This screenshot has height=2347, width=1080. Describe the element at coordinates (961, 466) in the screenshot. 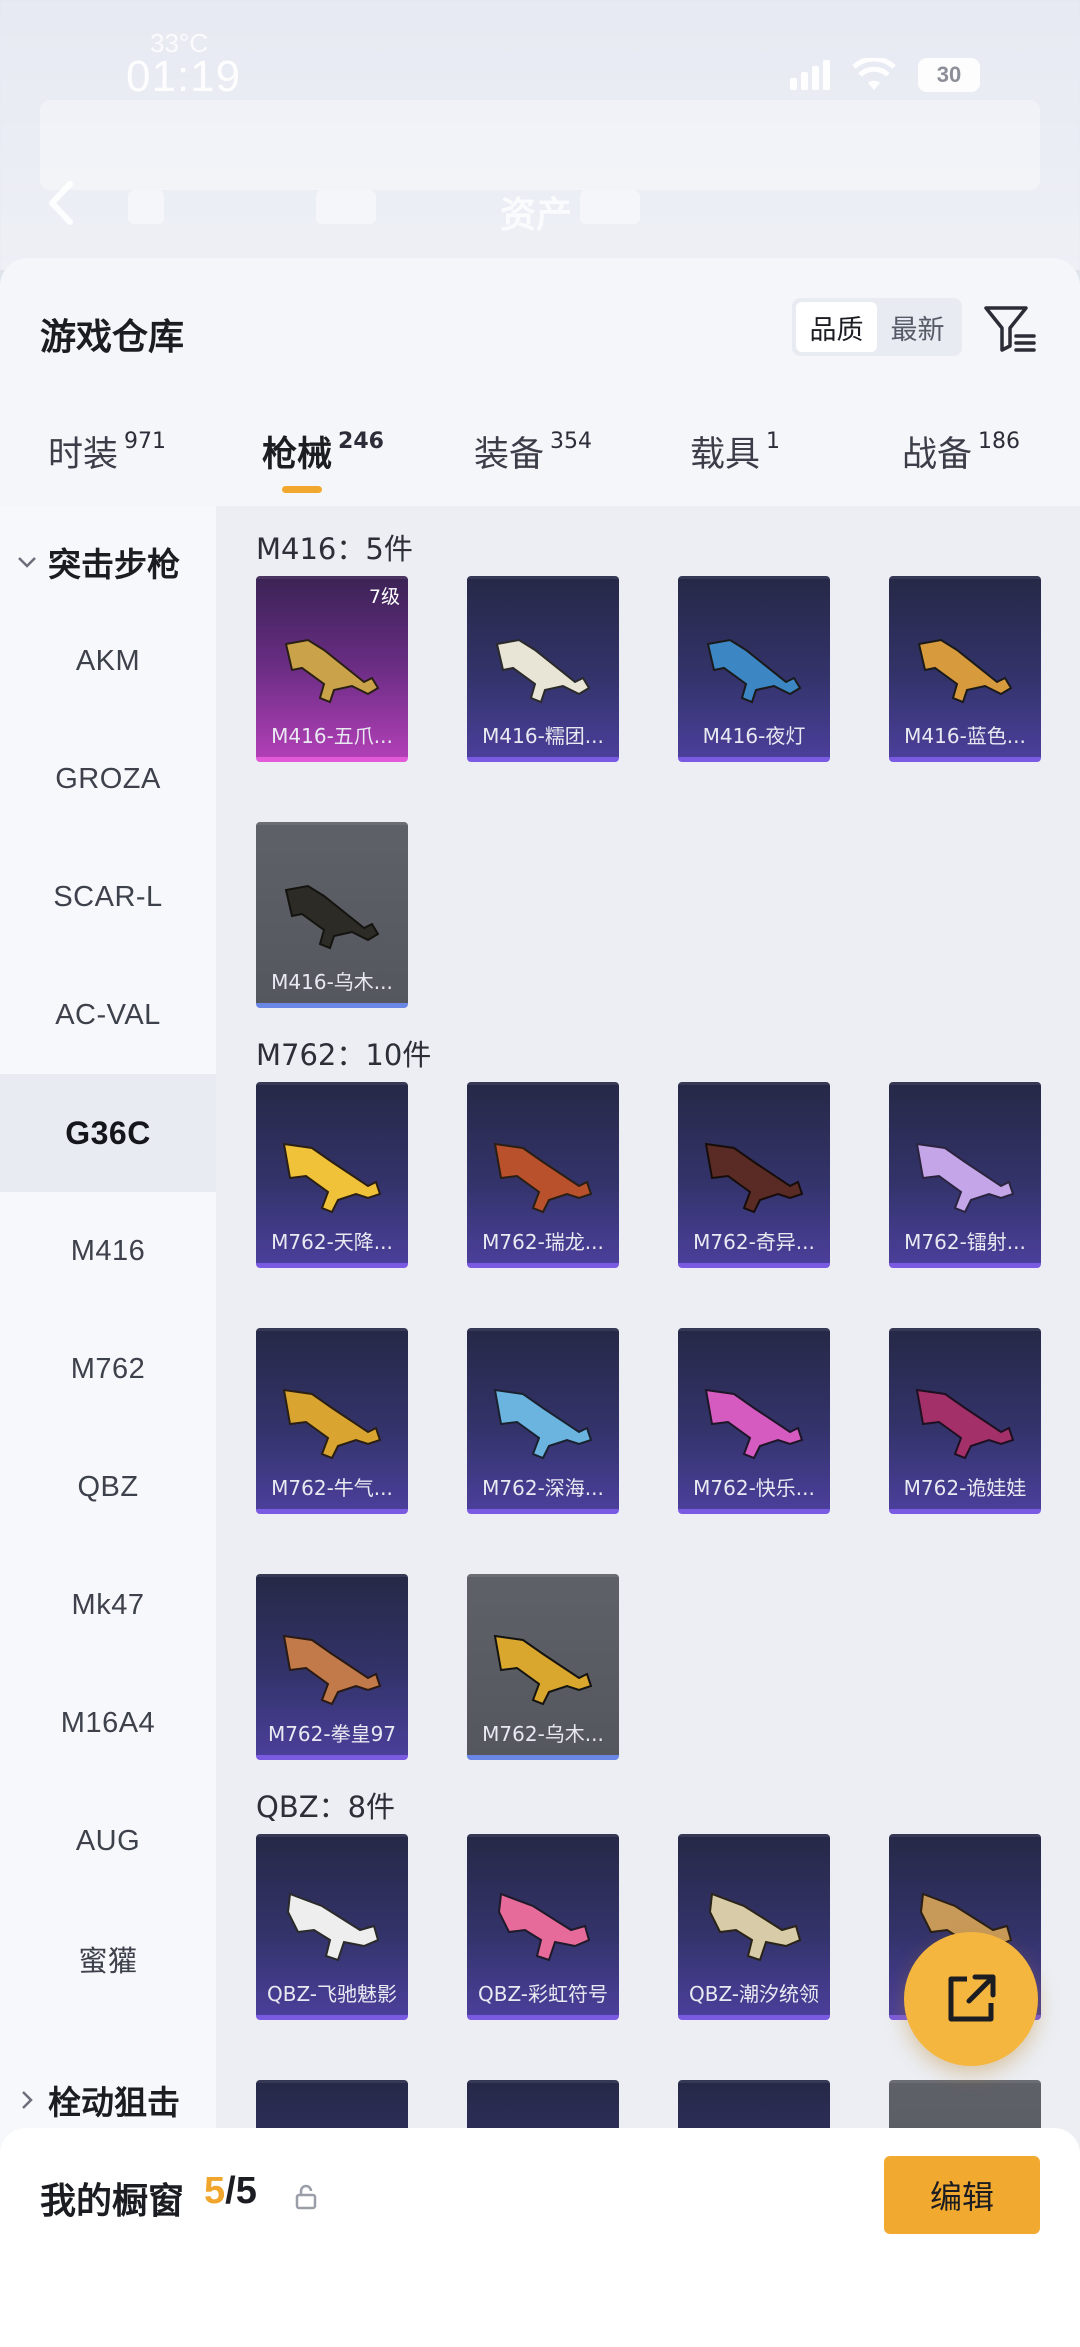

I see `tab-gear: 战备 186` at that location.